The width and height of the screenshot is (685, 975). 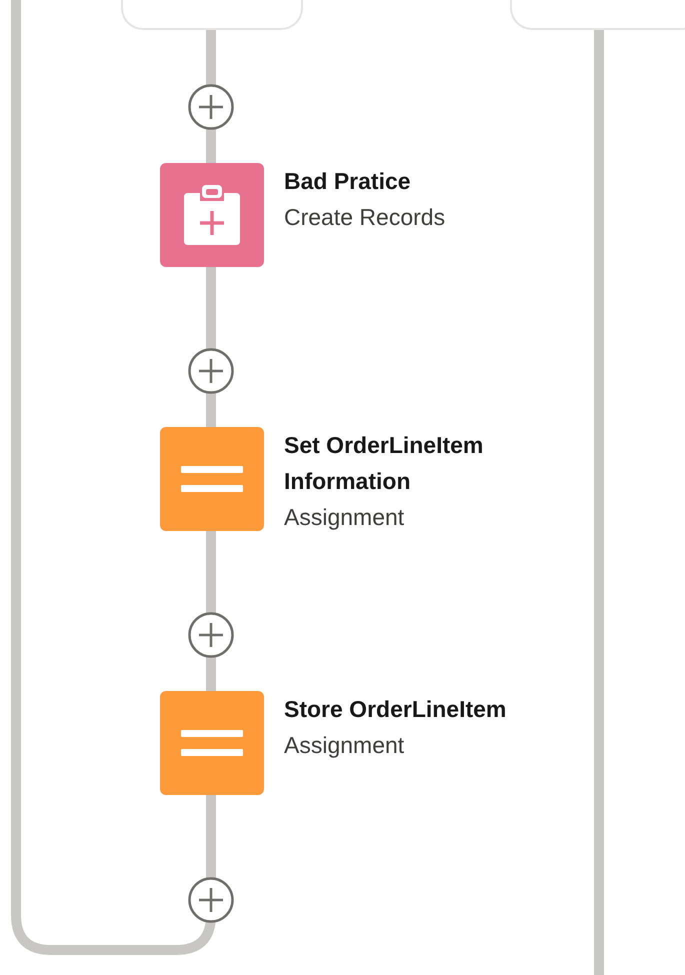 What do you see at coordinates (365, 217) in the screenshot?
I see `element-type: Create Records` at bounding box center [365, 217].